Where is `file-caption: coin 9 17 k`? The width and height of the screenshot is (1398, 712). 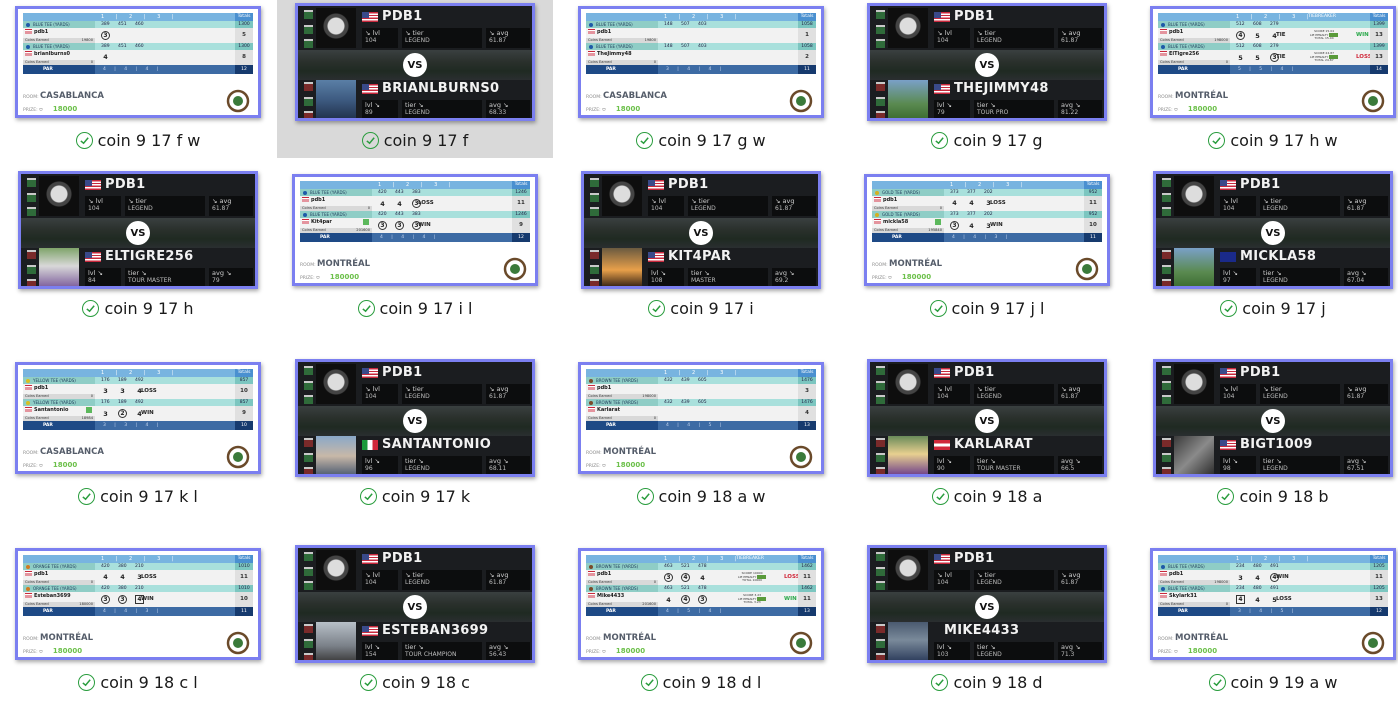
file-caption: coin 9 17 k is located at coordinates (415, 496).